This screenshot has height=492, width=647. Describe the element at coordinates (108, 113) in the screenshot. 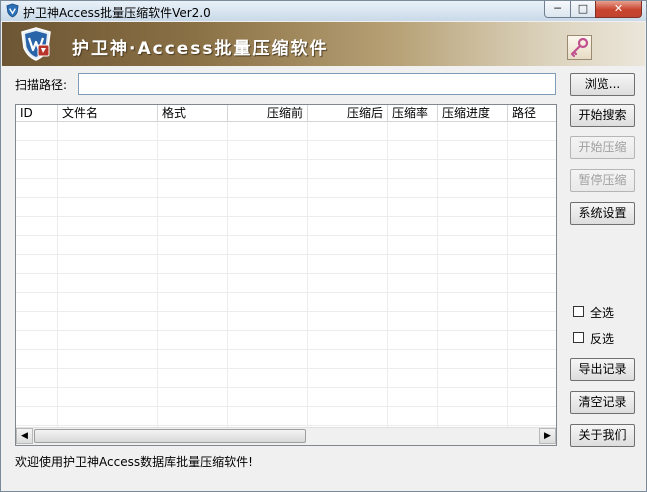

I see `column-header-filename: 文件名` at that location.